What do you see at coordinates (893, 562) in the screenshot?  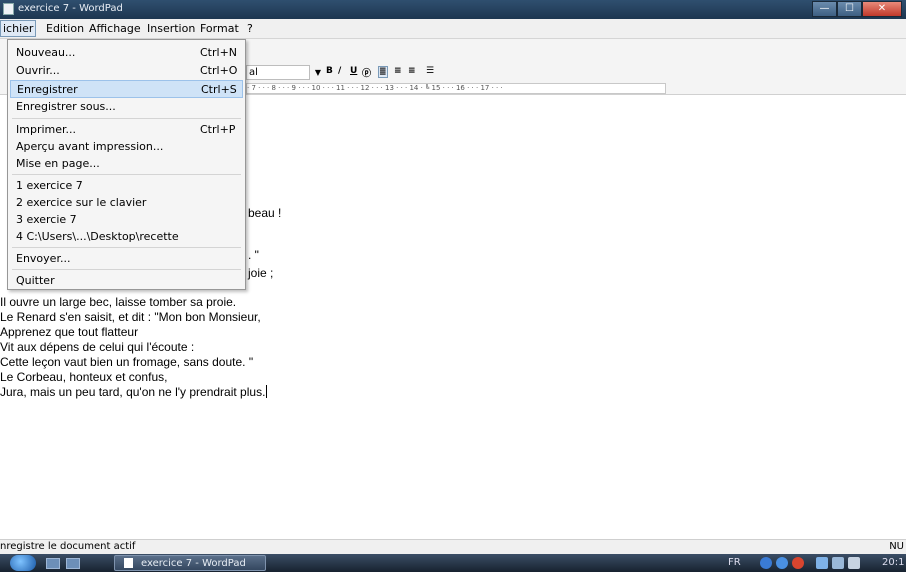 I see `clock: 20:1` at bounding box center [893, 562].